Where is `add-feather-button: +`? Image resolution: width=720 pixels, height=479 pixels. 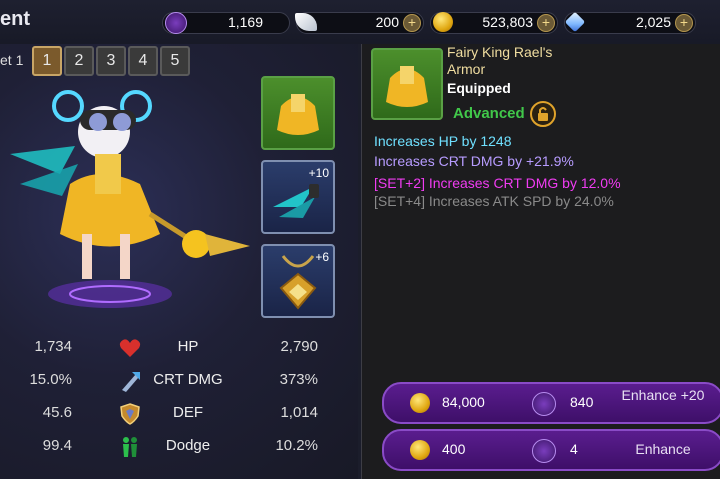
add-feather-button: + is located at coordinates (412, 23).